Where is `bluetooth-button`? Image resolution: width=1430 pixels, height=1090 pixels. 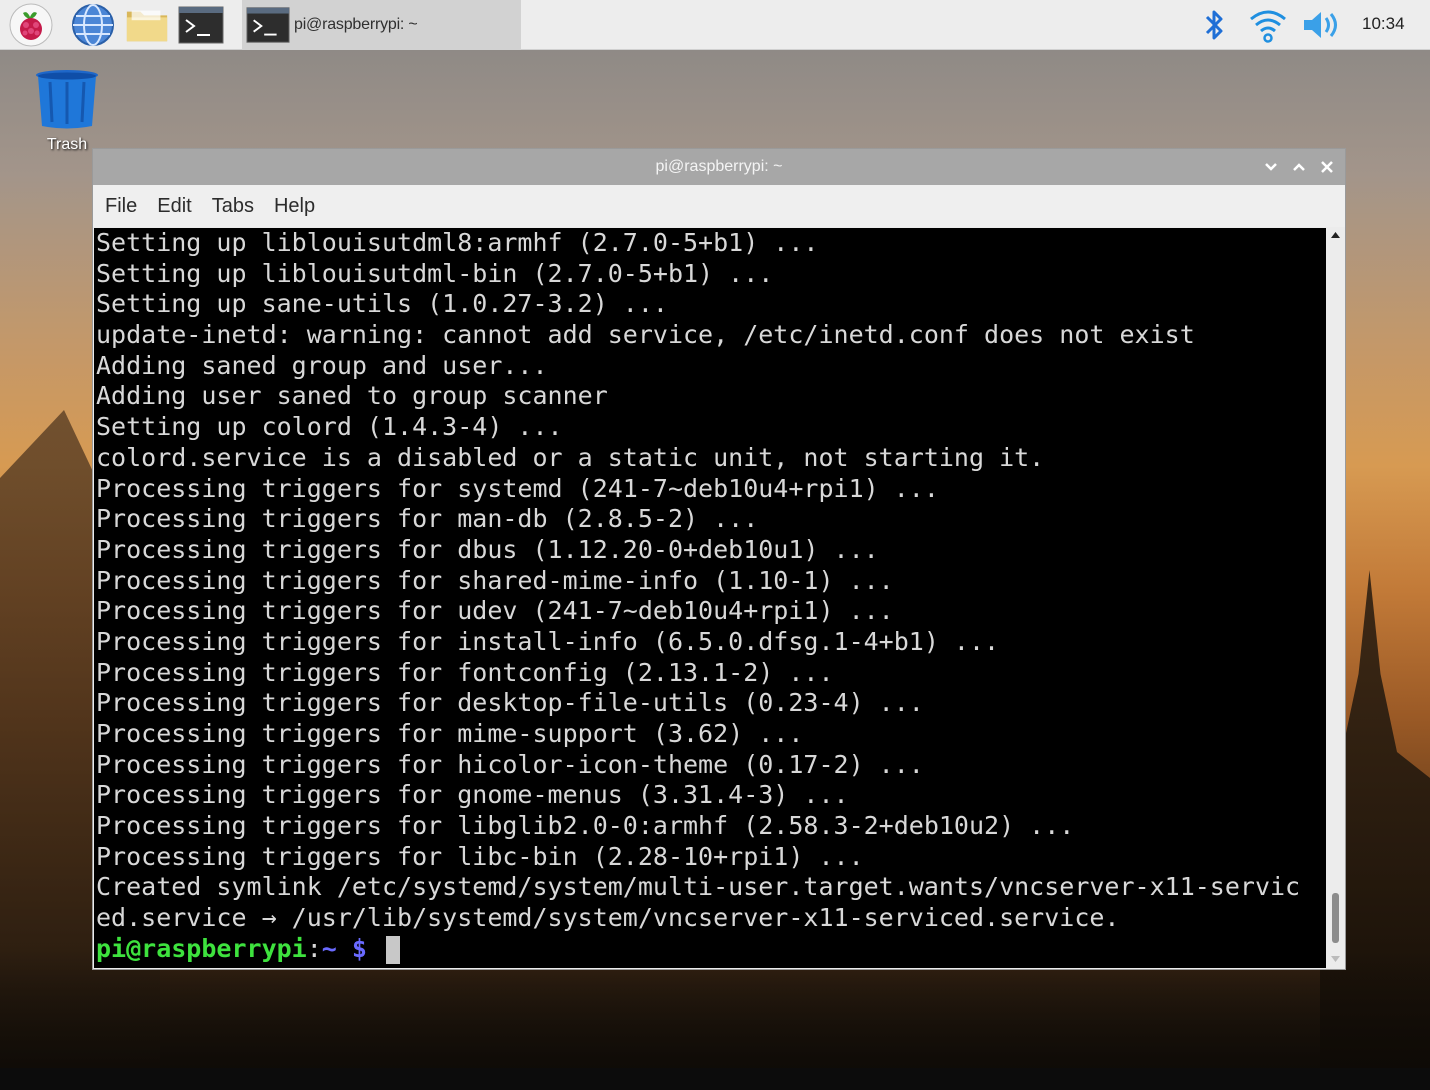 bluetooth-button is located at coordinates (1214, 25).